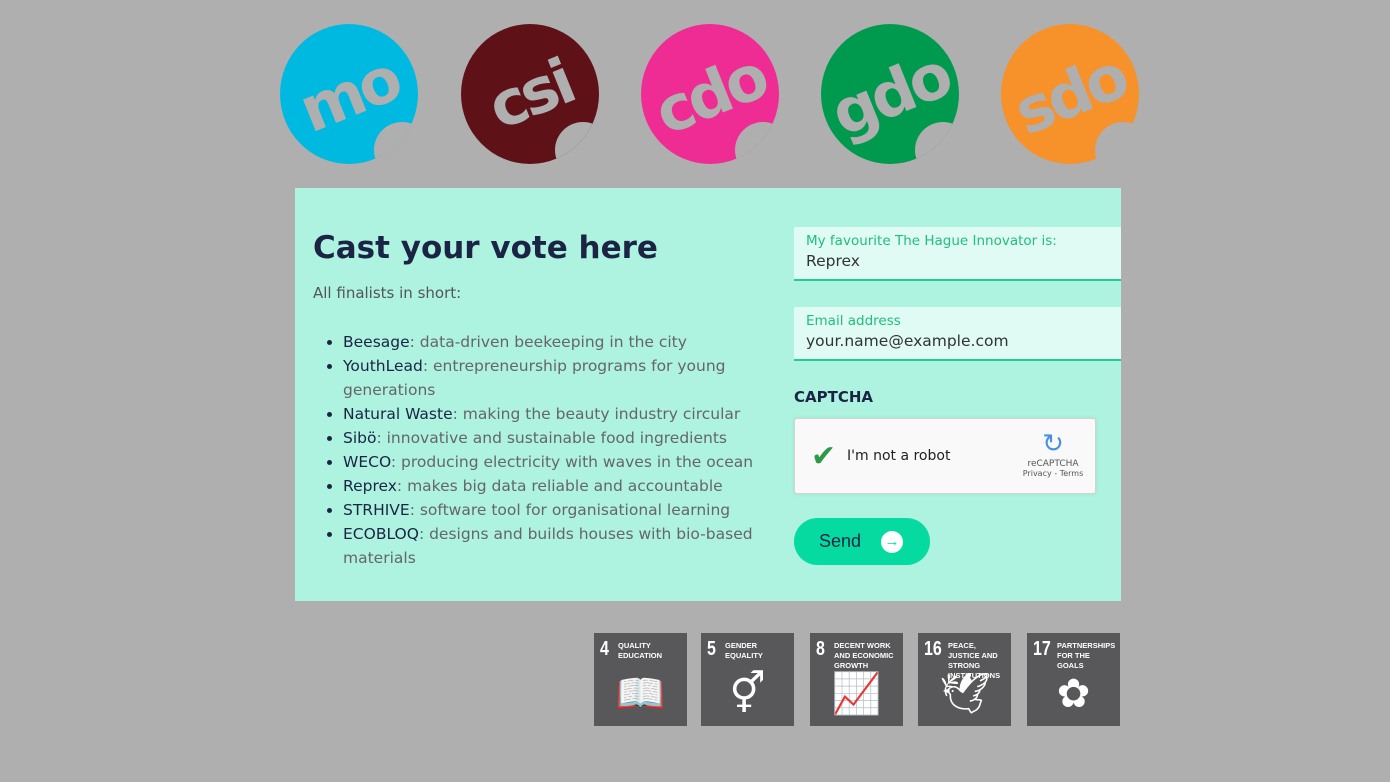 The width and height of the screenshot is (1390, 782). What do you see at coordinates (349, 94) in the screenshot?
I see `logo-mo: mo` at bounding box center [349, 94].